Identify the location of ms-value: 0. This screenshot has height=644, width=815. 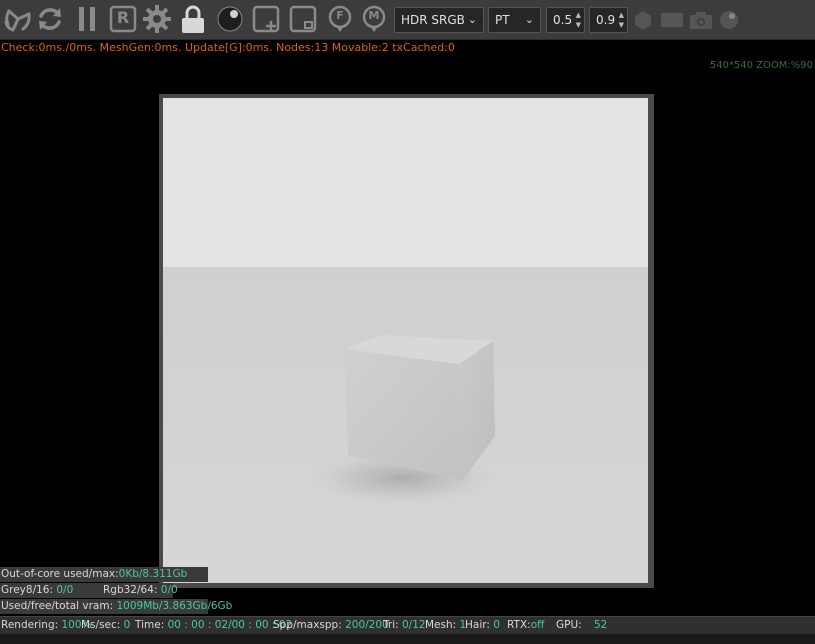
(127, 625).